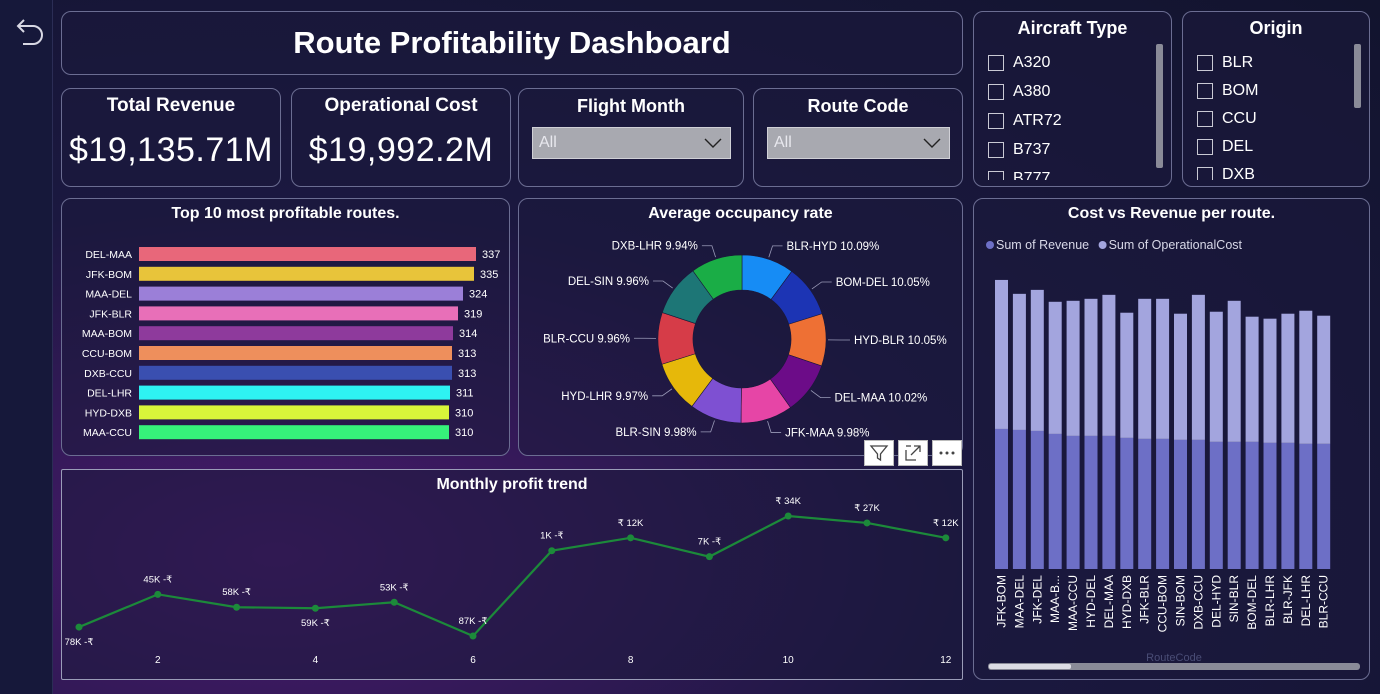 The image size is (1380, 694). I want to click on flight-month-dropdown: All, so click(631, 143).